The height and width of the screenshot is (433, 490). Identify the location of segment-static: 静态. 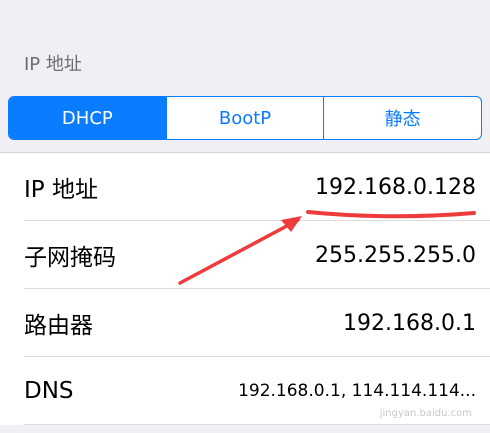
(402, 118).